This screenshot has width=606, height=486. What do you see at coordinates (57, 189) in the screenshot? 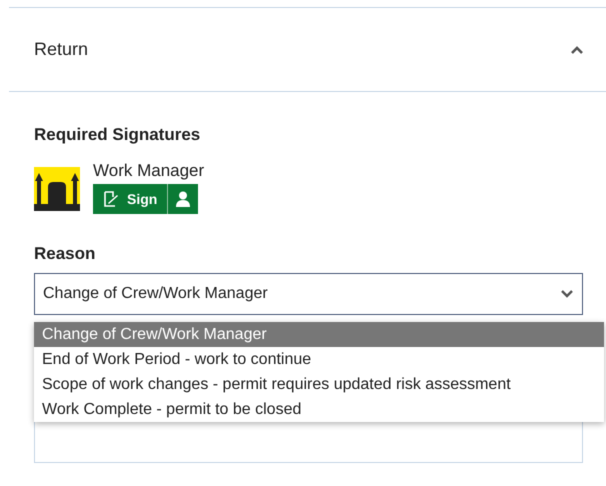
I see `gate-icon` at bounding box center [57, 189].